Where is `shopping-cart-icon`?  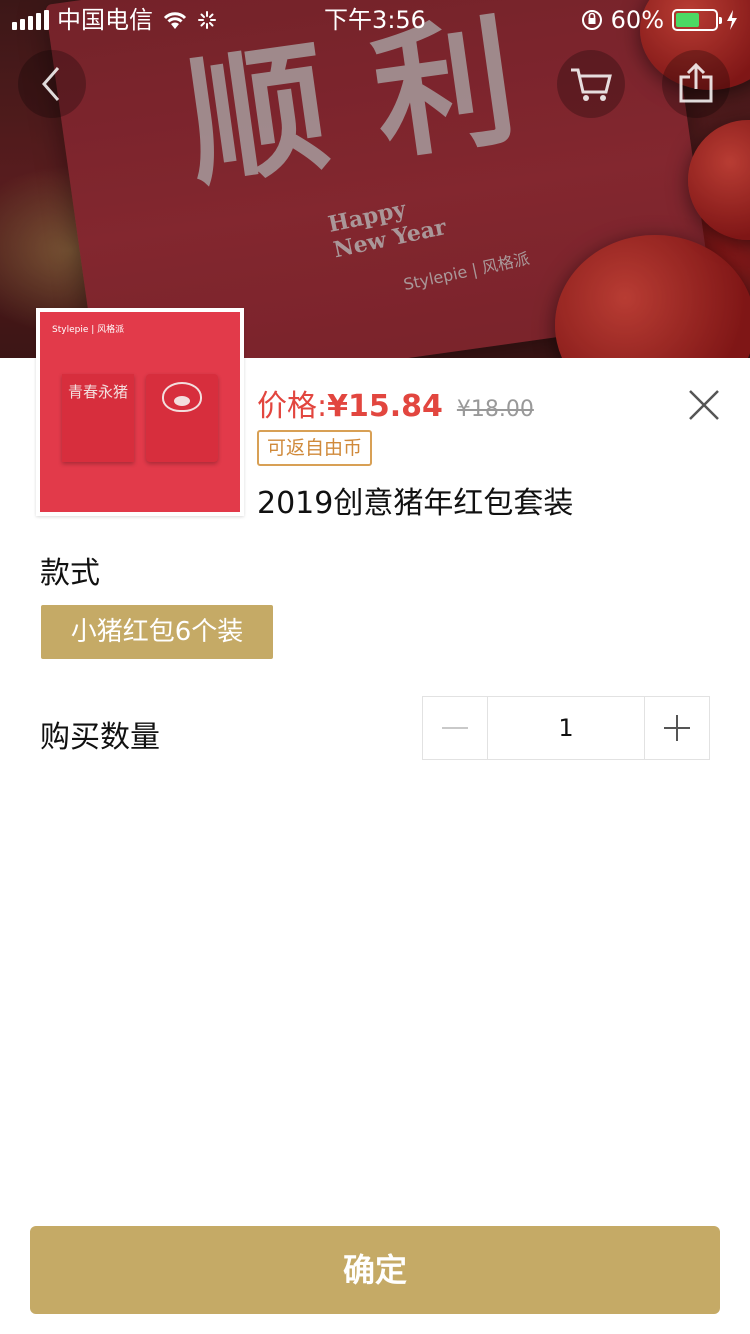 shopping-cart-icon is located at coordinates (591, 84).